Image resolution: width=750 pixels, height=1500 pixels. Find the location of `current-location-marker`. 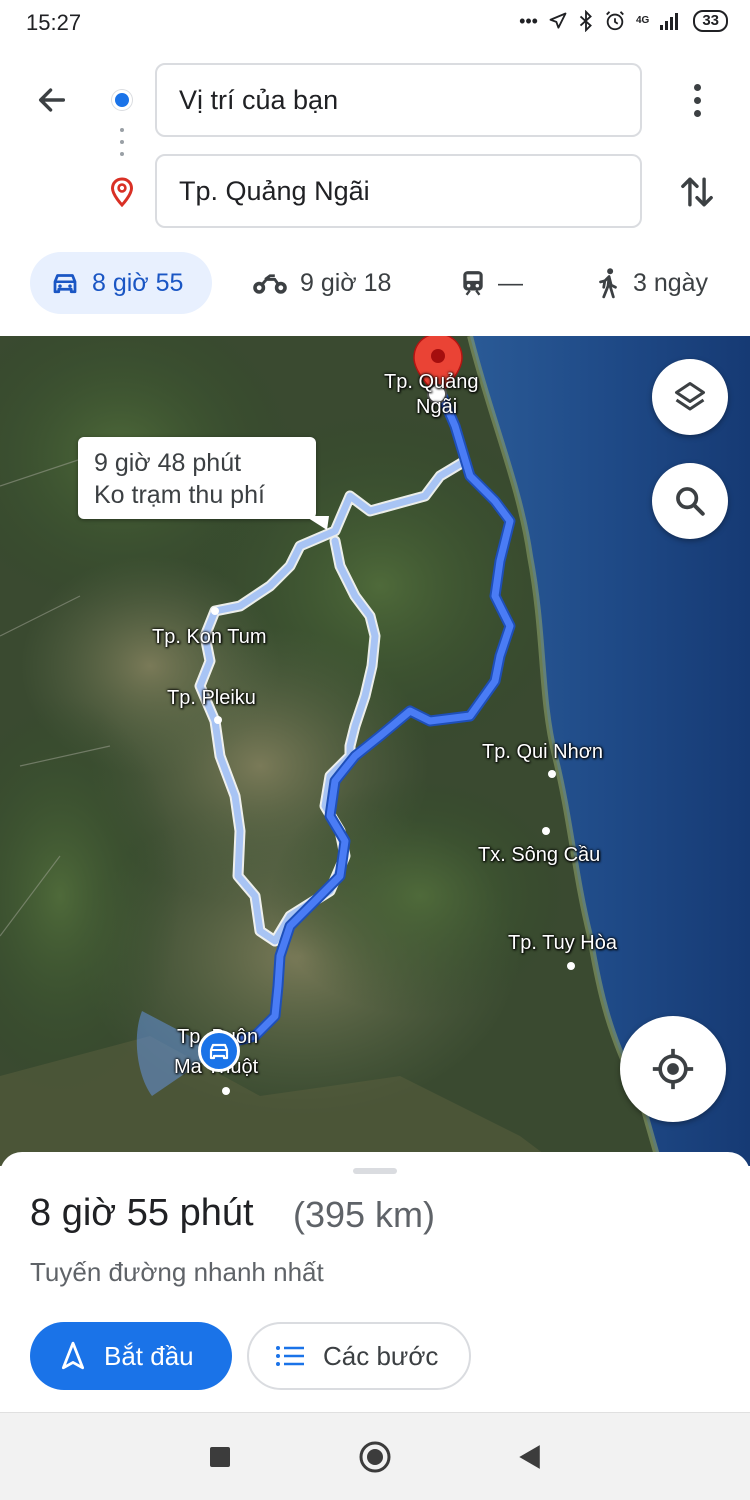

current-location-marker is located at coordinates (219, 1051).